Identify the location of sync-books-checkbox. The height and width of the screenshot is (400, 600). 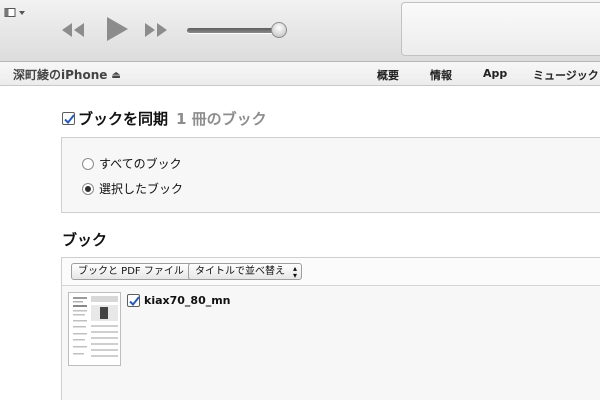
(68, 118).